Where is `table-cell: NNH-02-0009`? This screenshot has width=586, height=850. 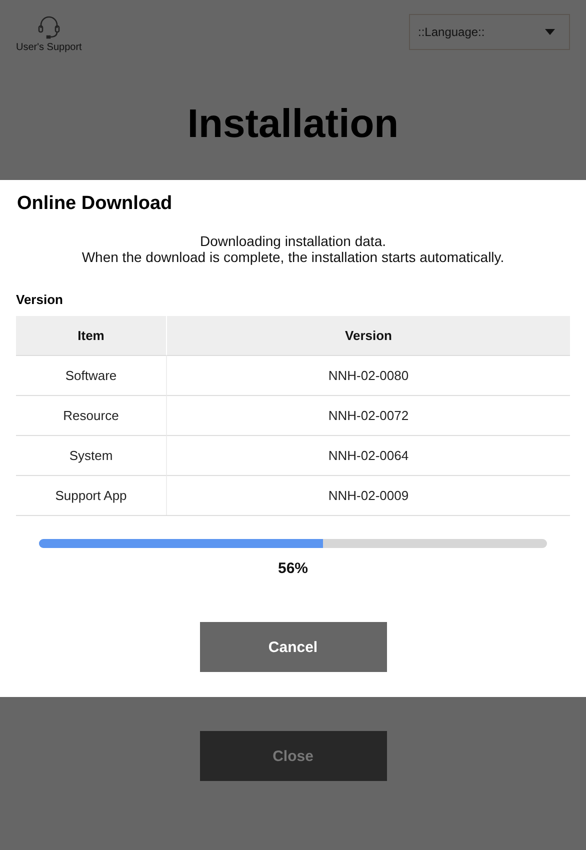
table-cell: NNH-02-0009 is located at coordinates (368, 495).